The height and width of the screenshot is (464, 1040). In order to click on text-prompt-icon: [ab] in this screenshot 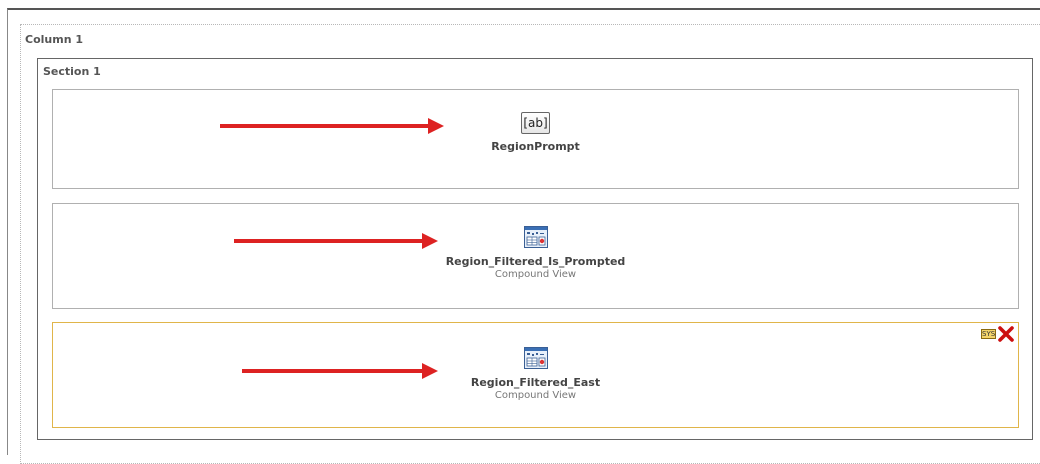, I will do `click(535, 123)`.